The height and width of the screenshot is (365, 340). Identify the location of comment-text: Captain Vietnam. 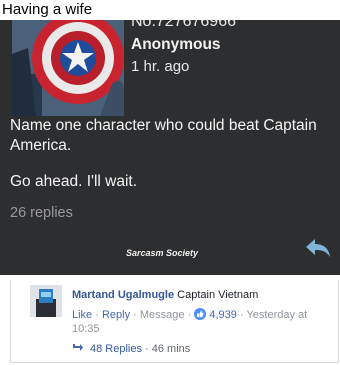
(218, 295).